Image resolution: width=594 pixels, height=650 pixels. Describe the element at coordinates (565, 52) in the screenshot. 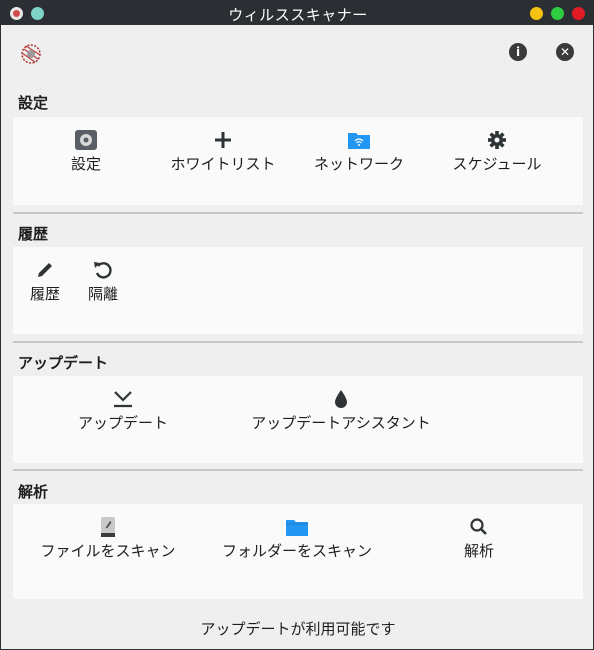

I see `quit-button: ✕` at that location.